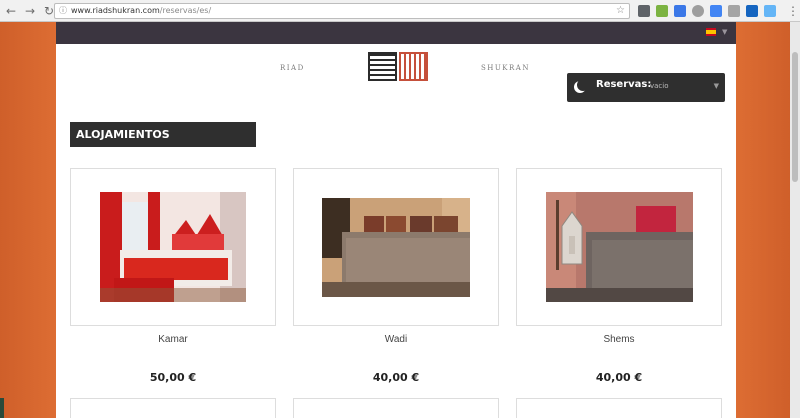 This screenshot has width=800, height=418. Describe the element at coordinates (292, 68) in the screenshot. I see `nav-riad: RIAD` at that location.